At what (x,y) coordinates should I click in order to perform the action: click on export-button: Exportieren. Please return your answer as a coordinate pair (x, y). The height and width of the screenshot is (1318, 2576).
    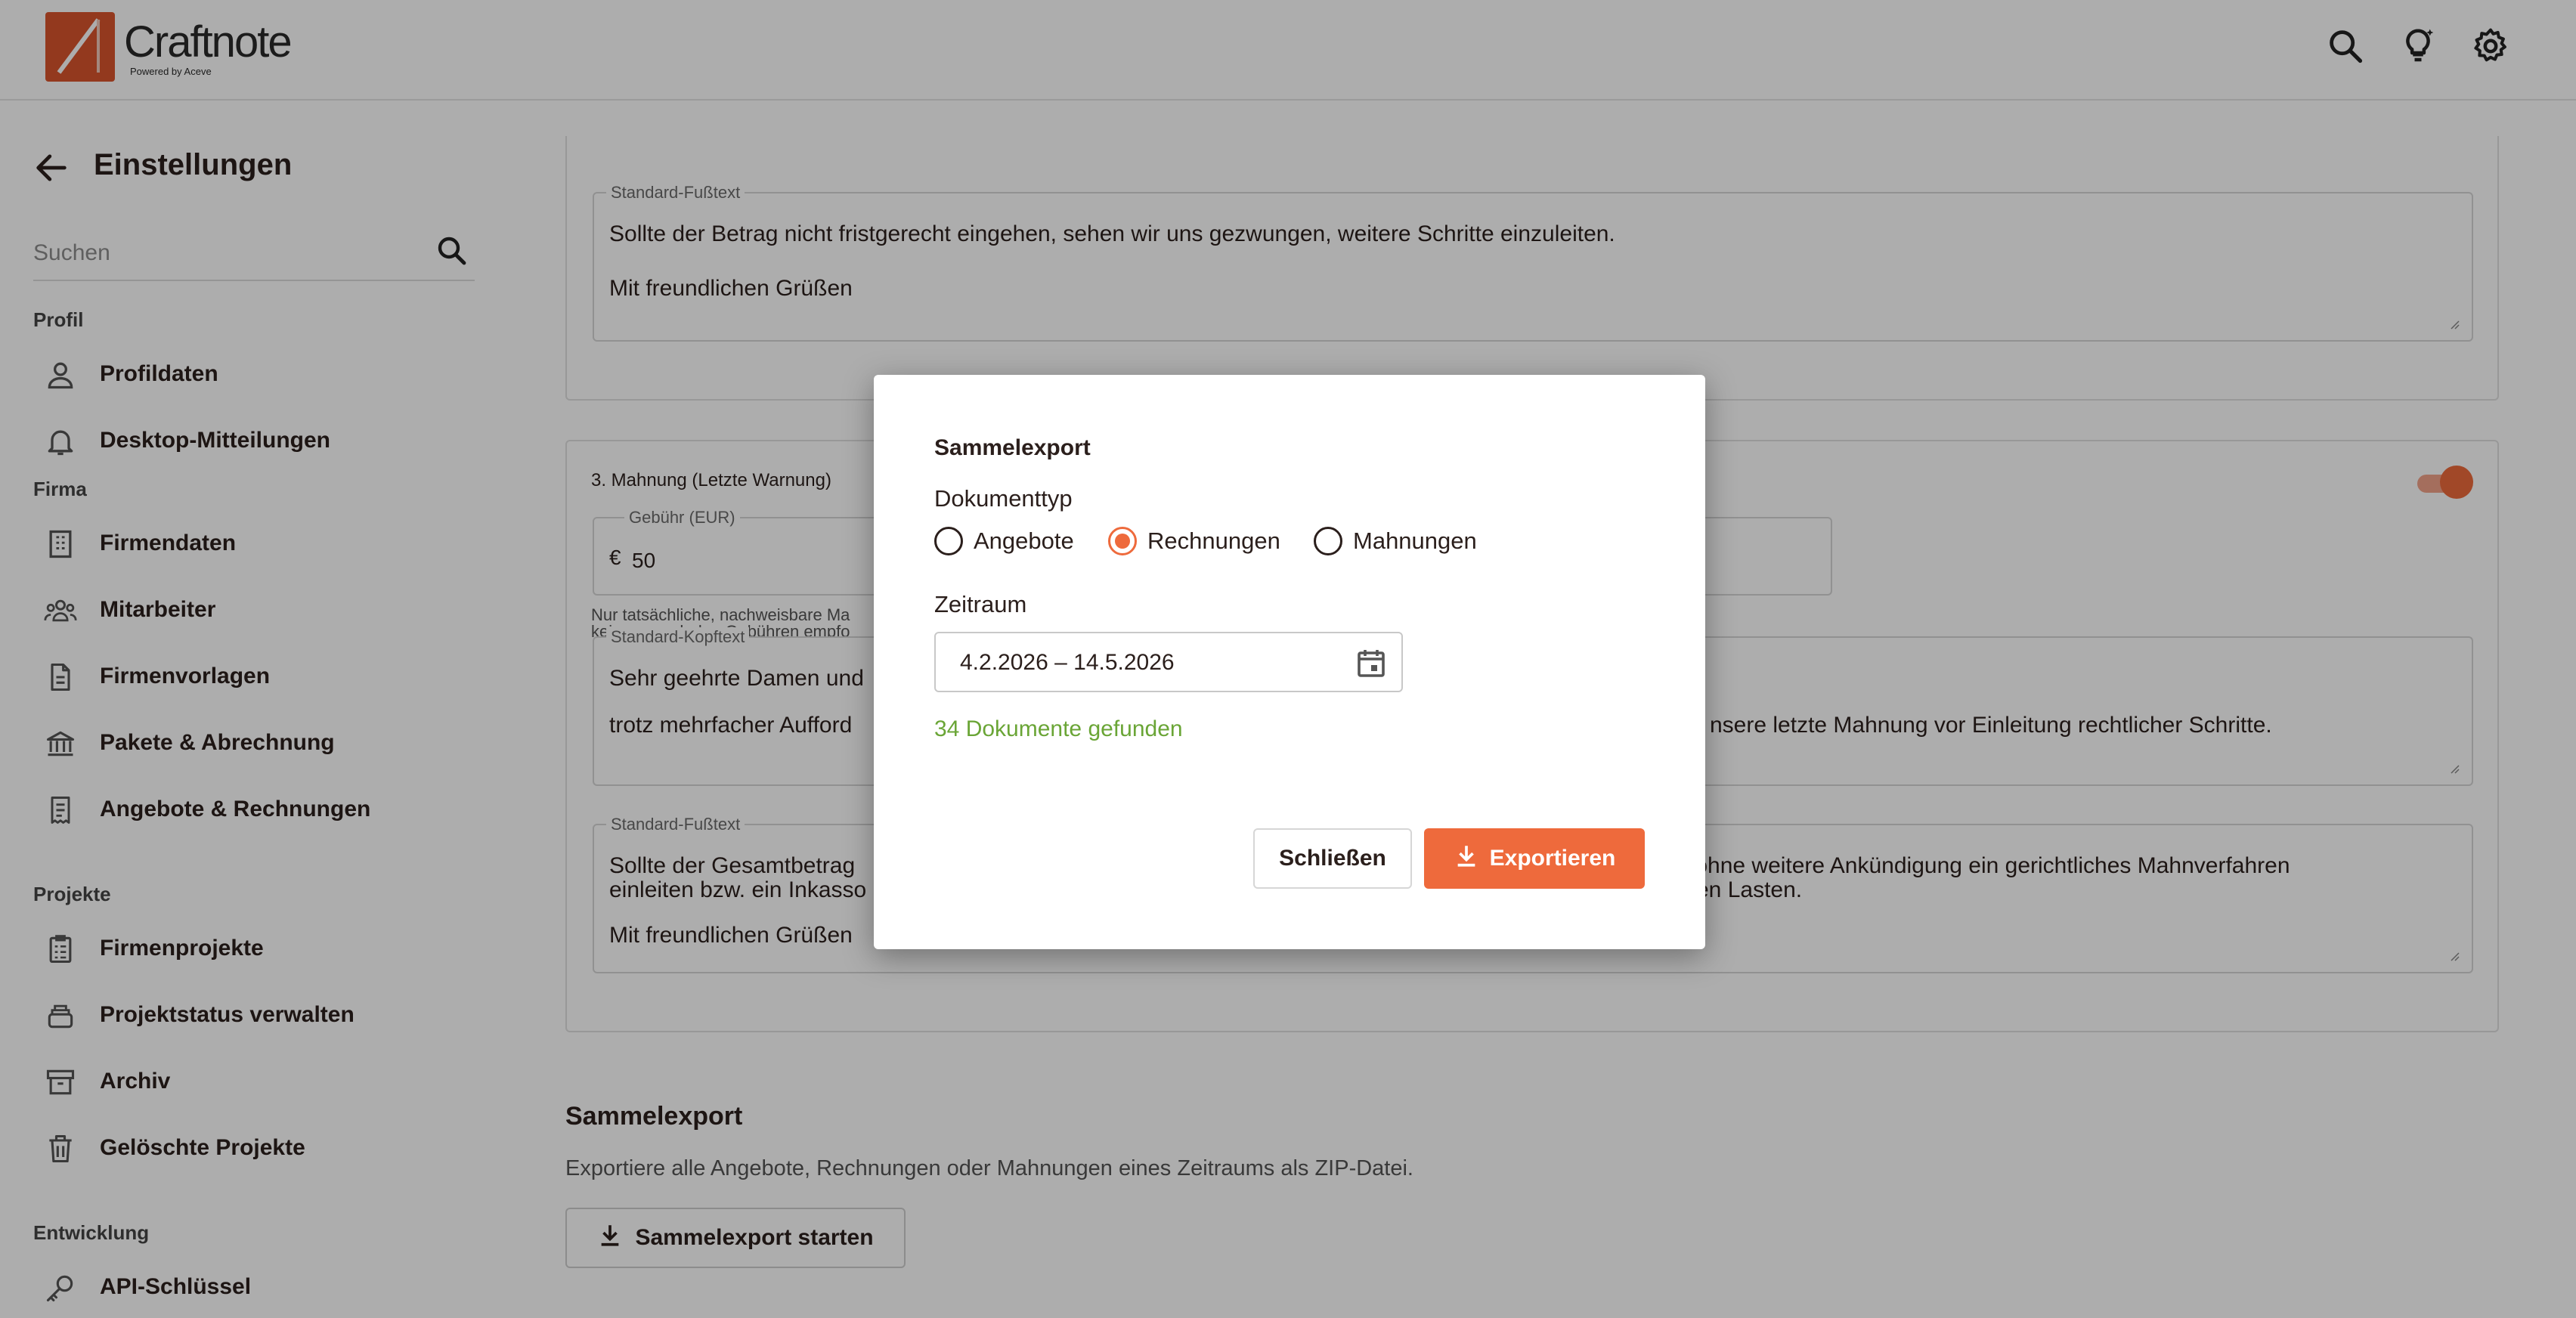
    Looking at the image, I should click on (1534, 858).